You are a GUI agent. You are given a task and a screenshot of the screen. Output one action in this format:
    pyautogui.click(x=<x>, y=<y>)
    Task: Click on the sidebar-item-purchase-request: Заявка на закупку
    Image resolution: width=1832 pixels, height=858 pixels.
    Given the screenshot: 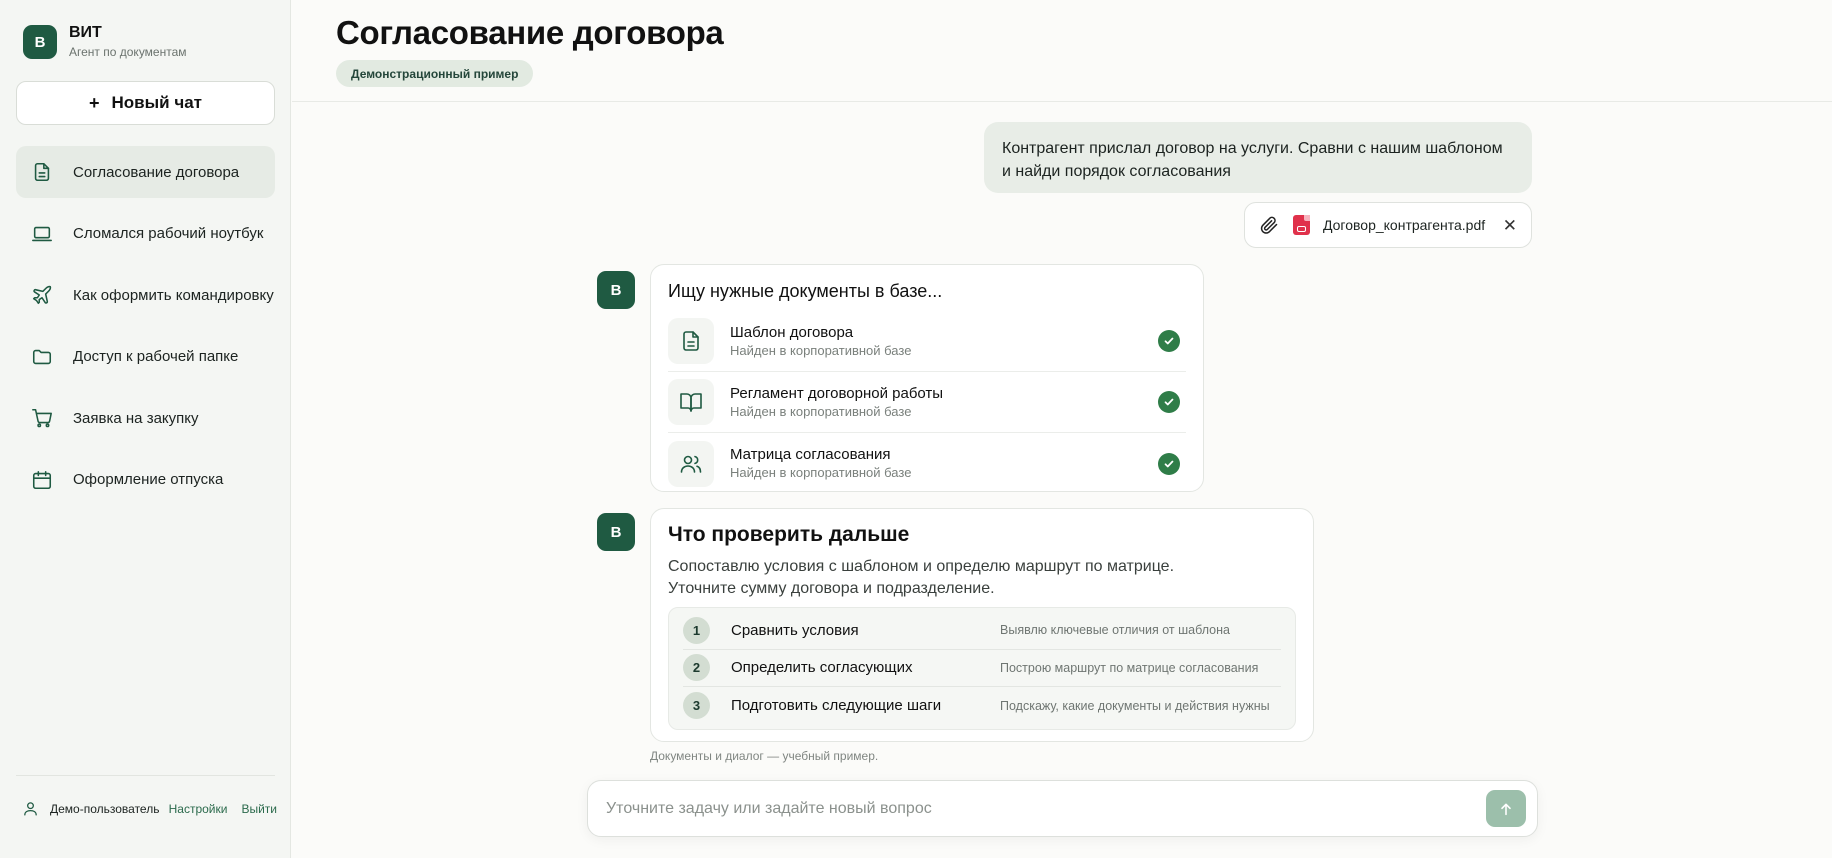 What is the action you would take?
    pyautogui.click(x=145, y=418)
    